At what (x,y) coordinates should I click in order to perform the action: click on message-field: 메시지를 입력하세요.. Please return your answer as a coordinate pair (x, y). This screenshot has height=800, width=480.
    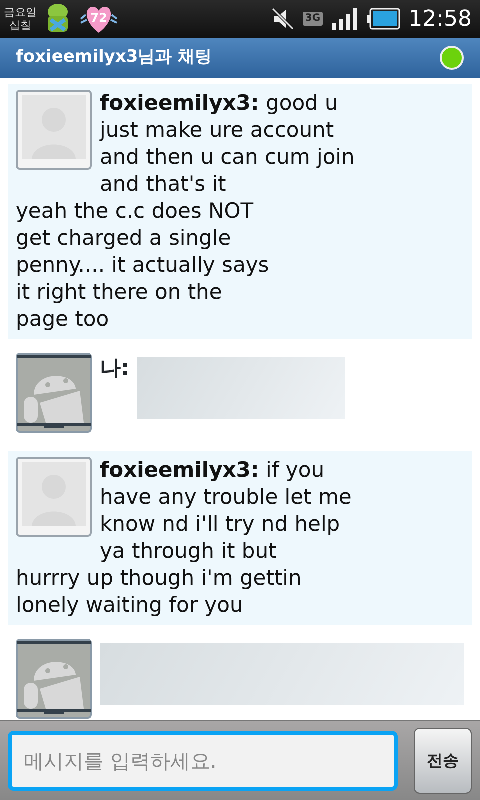
    Looking at the image, I should click on (203, 760).